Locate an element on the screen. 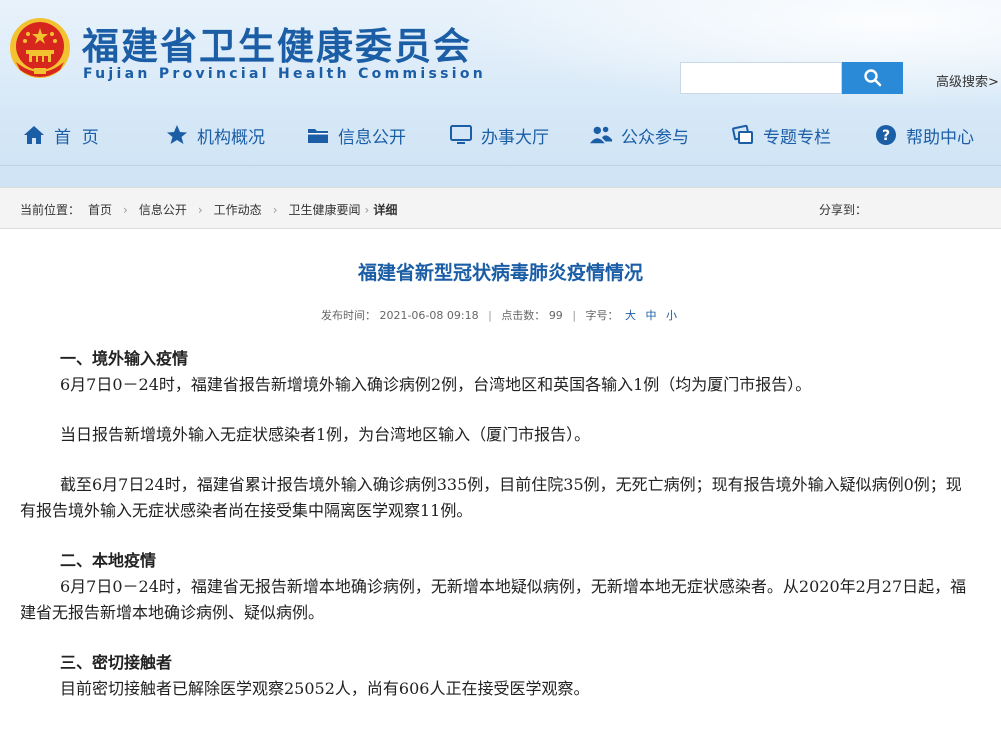  article-paragraph: 目前密切接触者已解除医学观察25052人，尚有606人正在接受医学观察。 is located at coordinates (325, 688).